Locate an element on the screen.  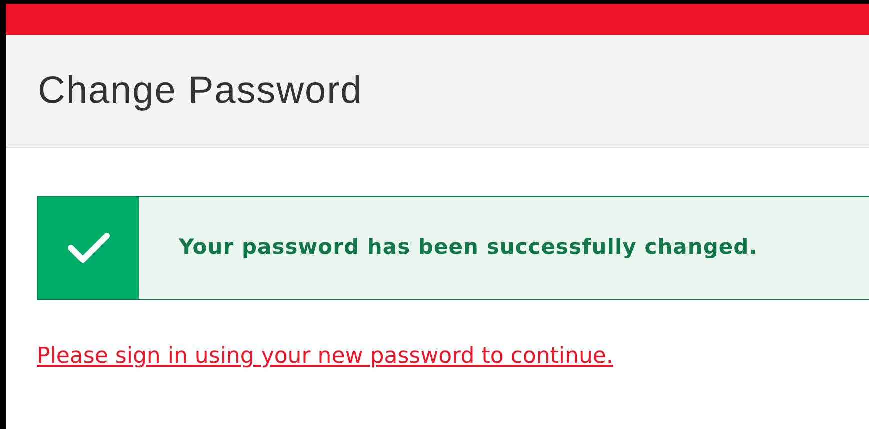
page-title: Change Password is located at coordinates (200, 91).